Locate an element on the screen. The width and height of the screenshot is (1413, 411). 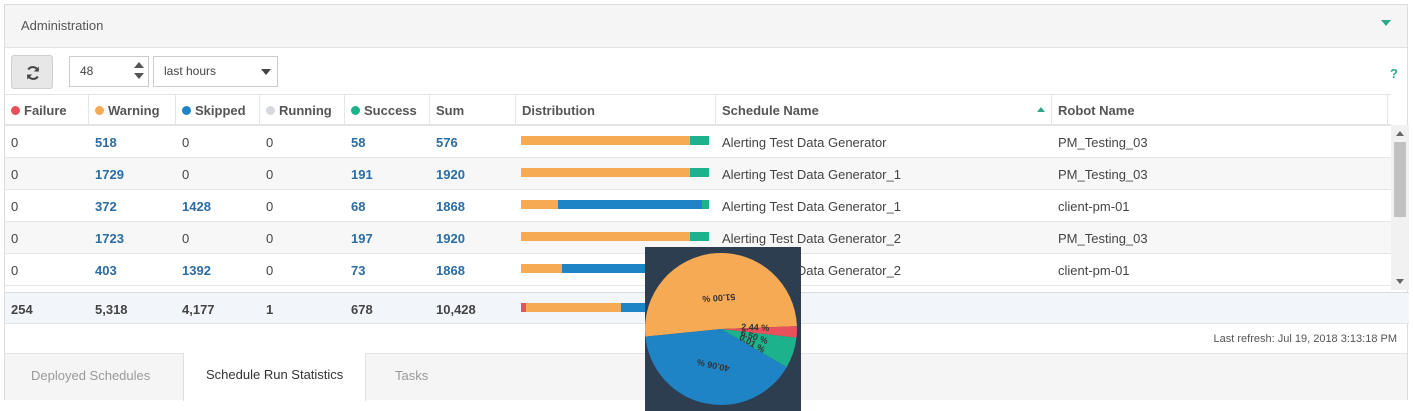
refresh-icon is located at coordinates (33, 73).